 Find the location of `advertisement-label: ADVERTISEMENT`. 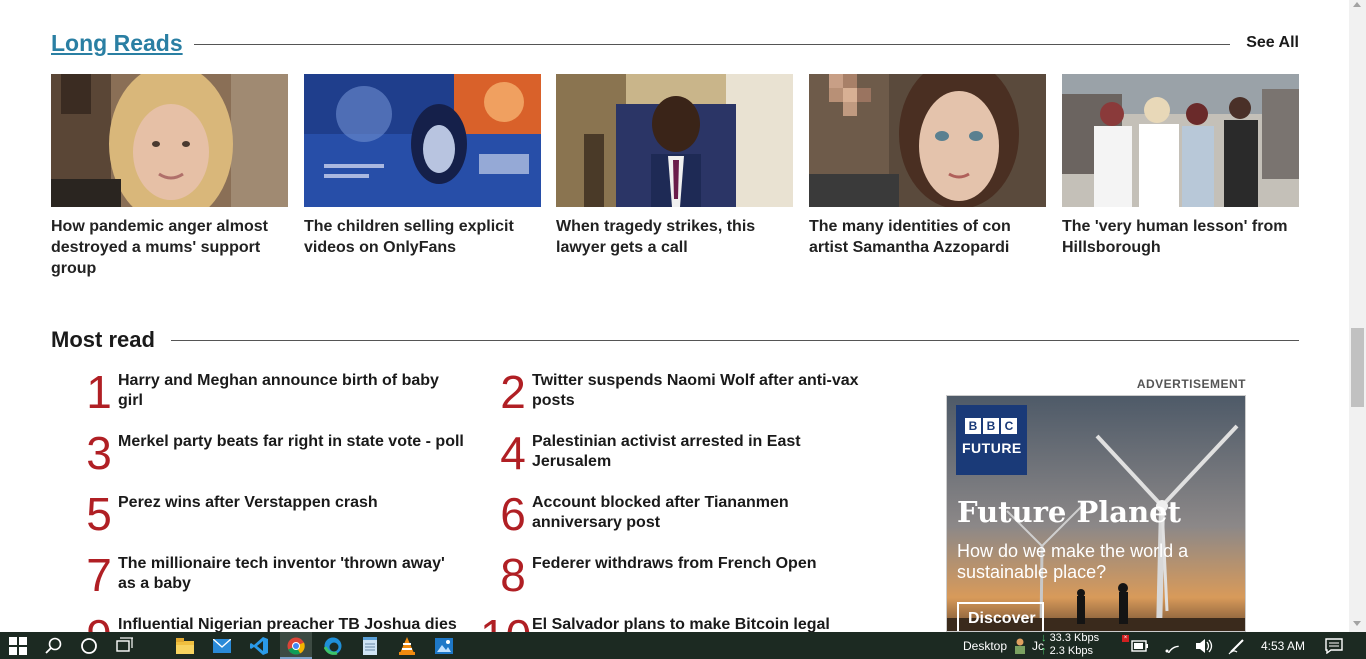

advertisement-label: ADVERTISEMENT is located at coordinates (1191, 384).